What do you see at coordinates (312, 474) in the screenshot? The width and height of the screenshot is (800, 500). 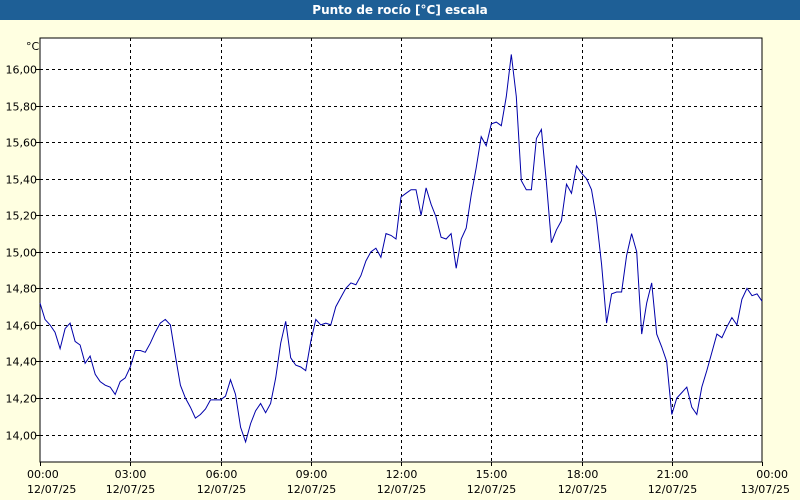 I see `x-tick-time: 09:00` at bounding box center [312, 474].